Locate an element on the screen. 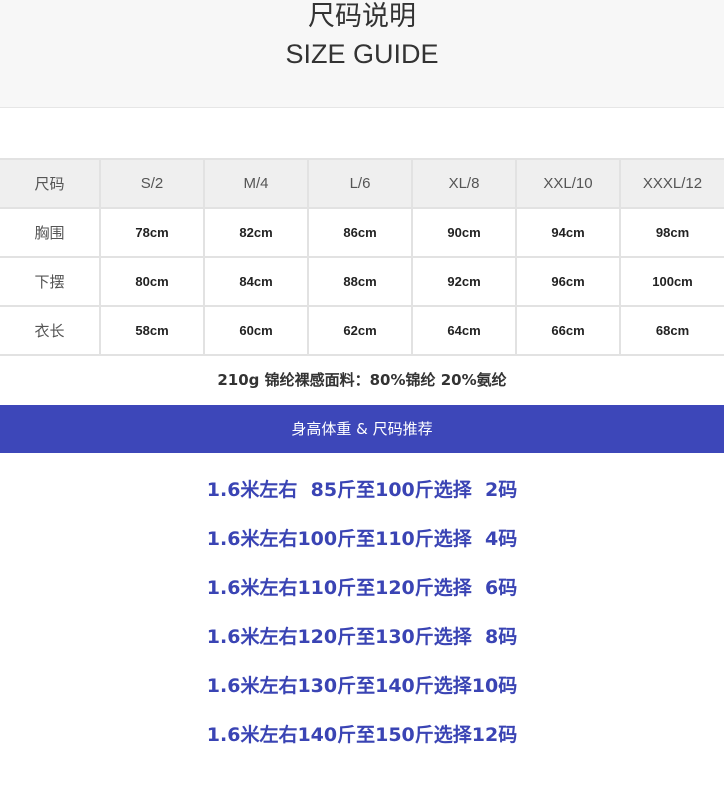 Image resolution: width=724 pixels, height=800 pixels. table-cell: 86cm is located at coordinates (360, 232).